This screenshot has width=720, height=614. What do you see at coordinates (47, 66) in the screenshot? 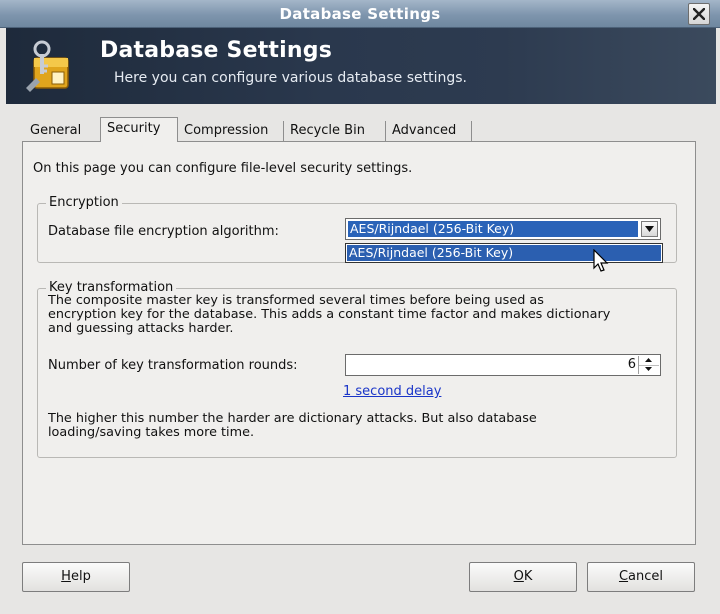
I see `database-settings-icon` at bounding box center [47, 66].